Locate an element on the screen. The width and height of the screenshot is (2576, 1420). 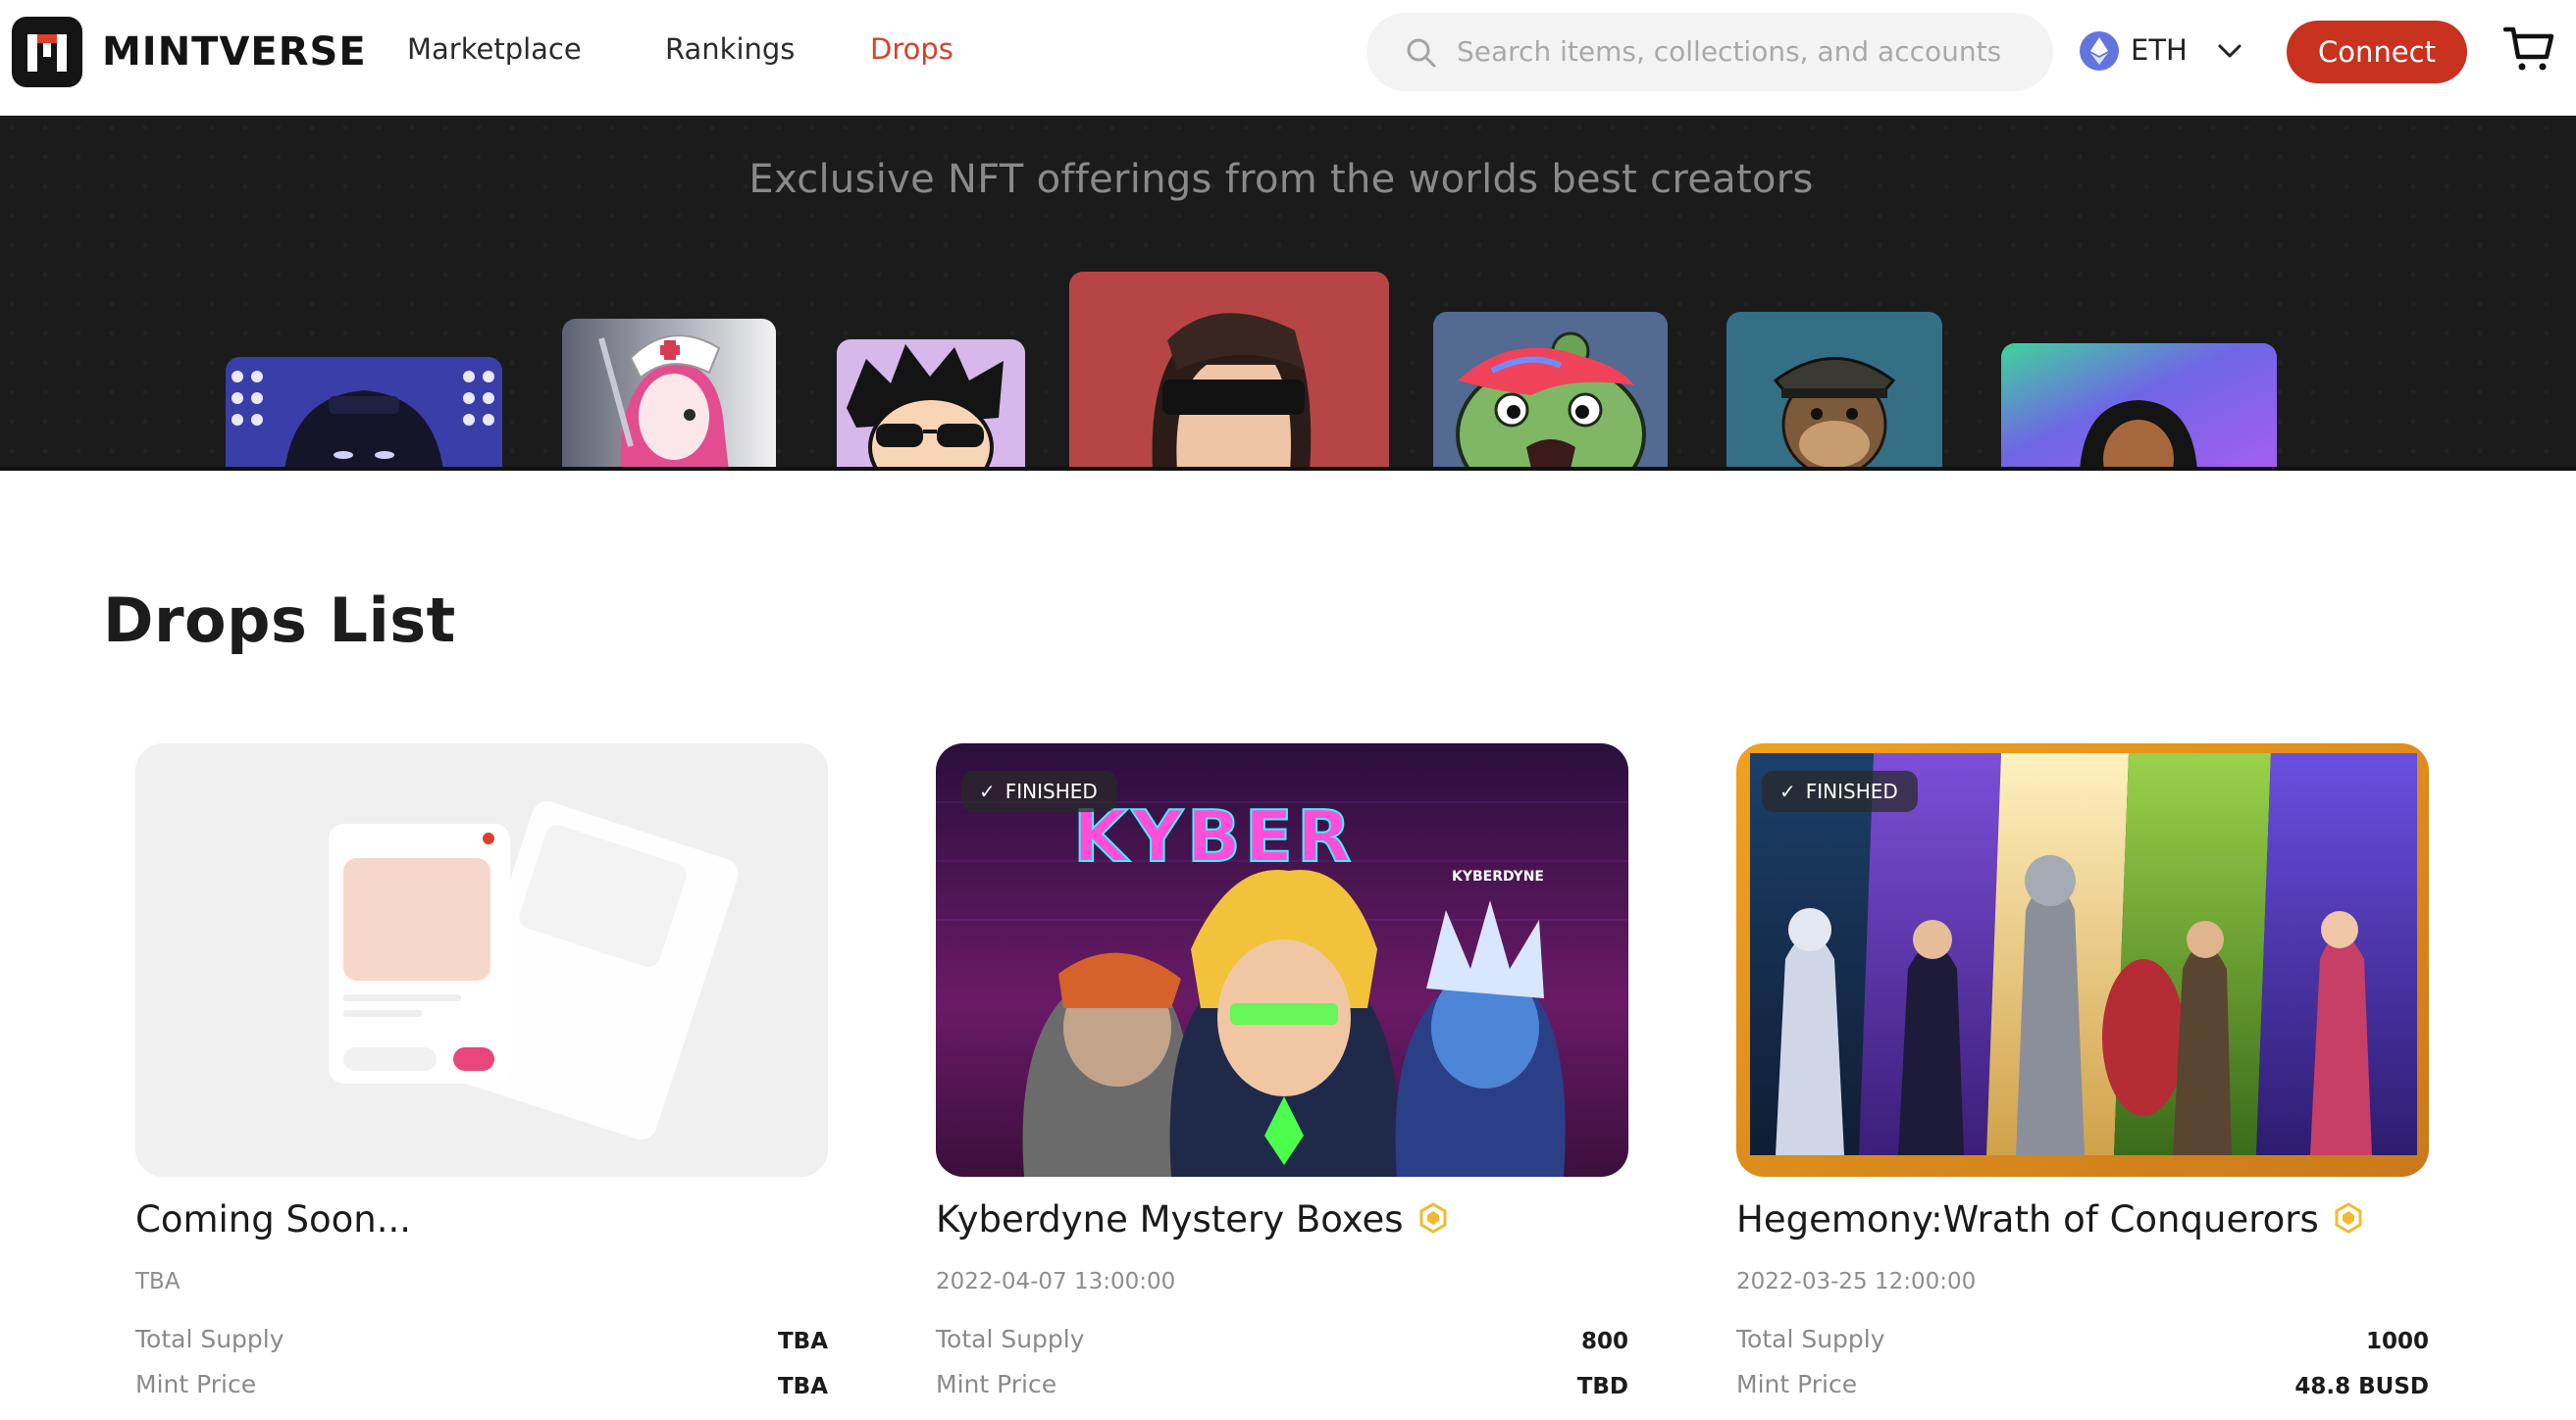
drop-thumbnail-masked-man is located at coordinates (1229, 371).